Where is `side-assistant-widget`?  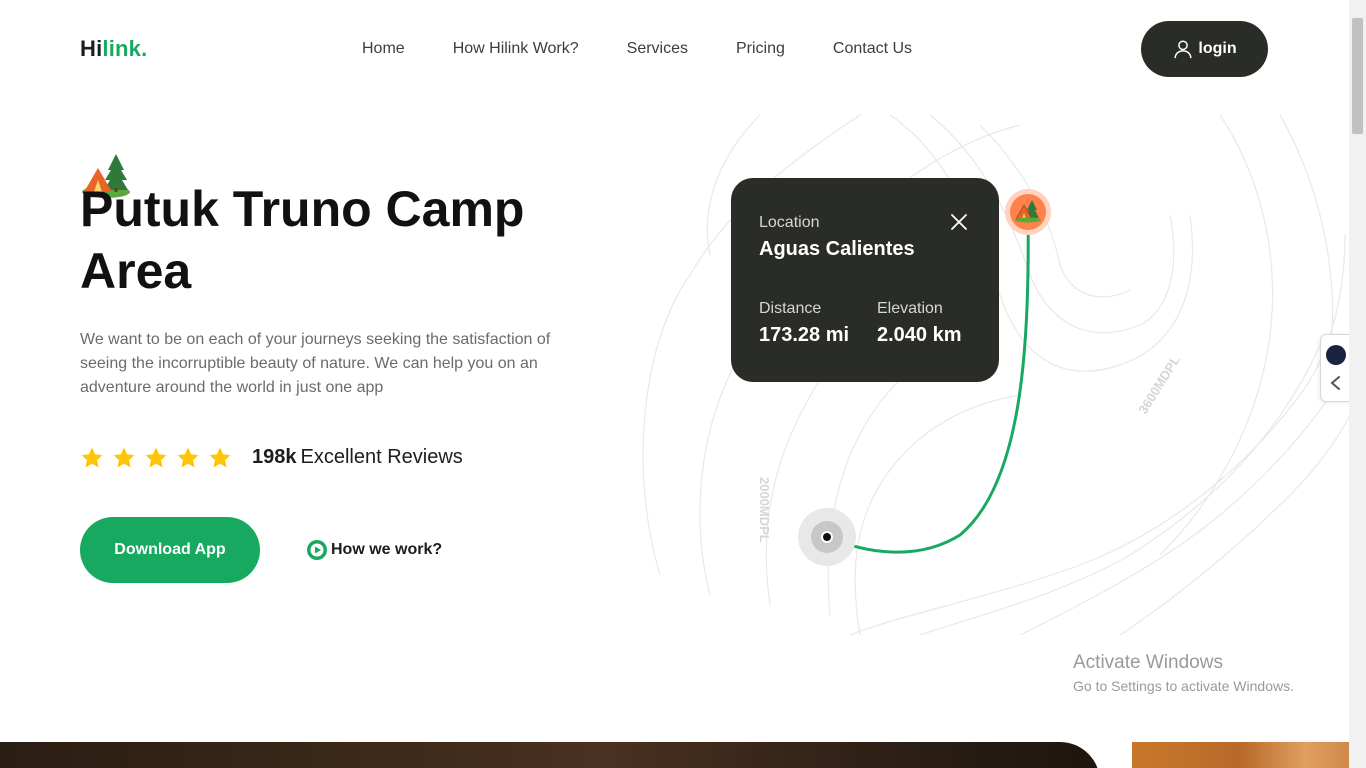
side-assistant-widget is located at coordinates (1335, 368).